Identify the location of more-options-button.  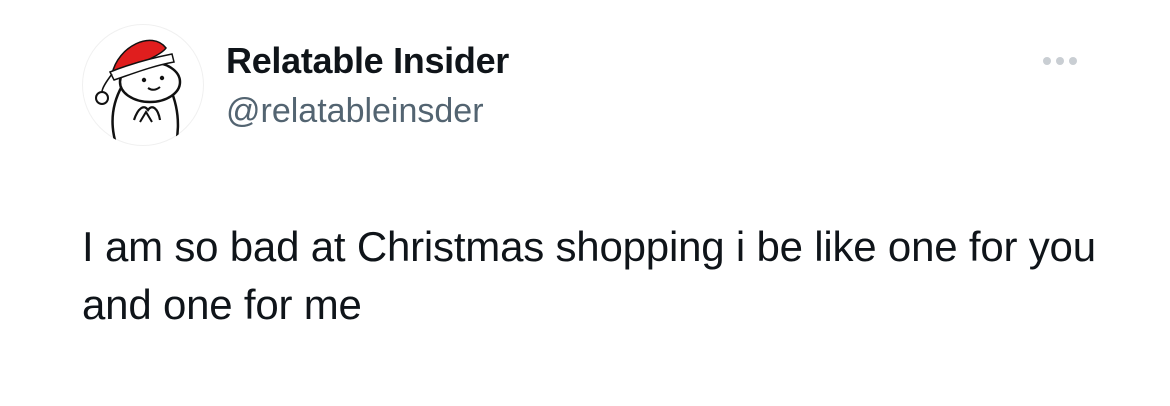
(1060, 61).